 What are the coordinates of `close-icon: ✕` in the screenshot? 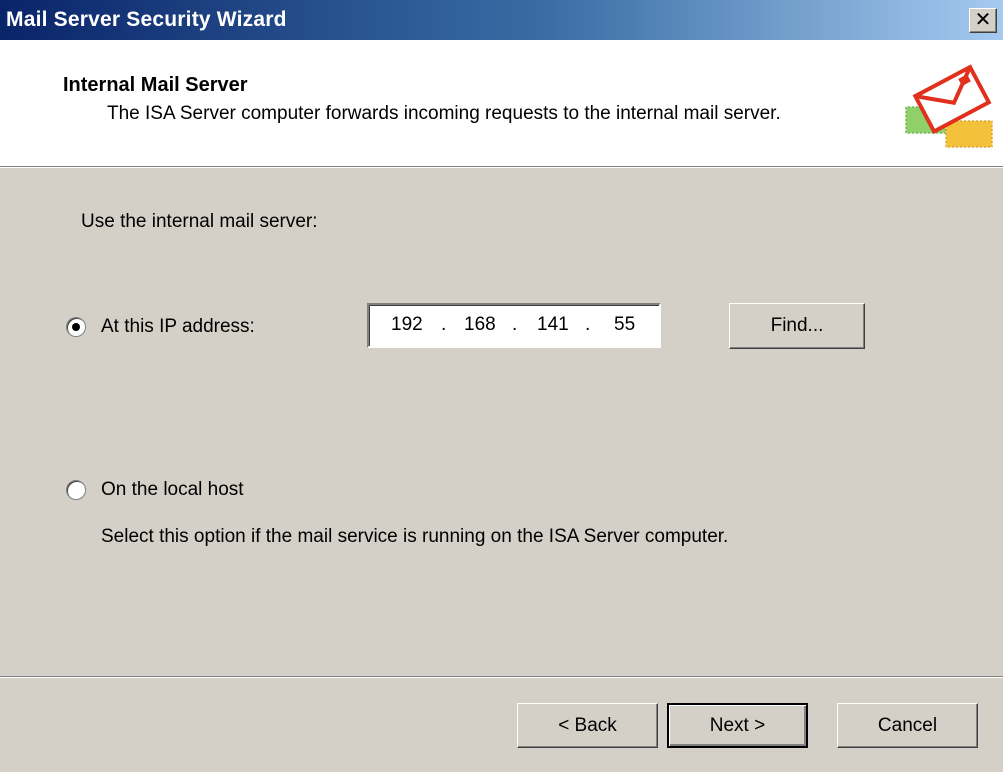 It's located at (983, 20).